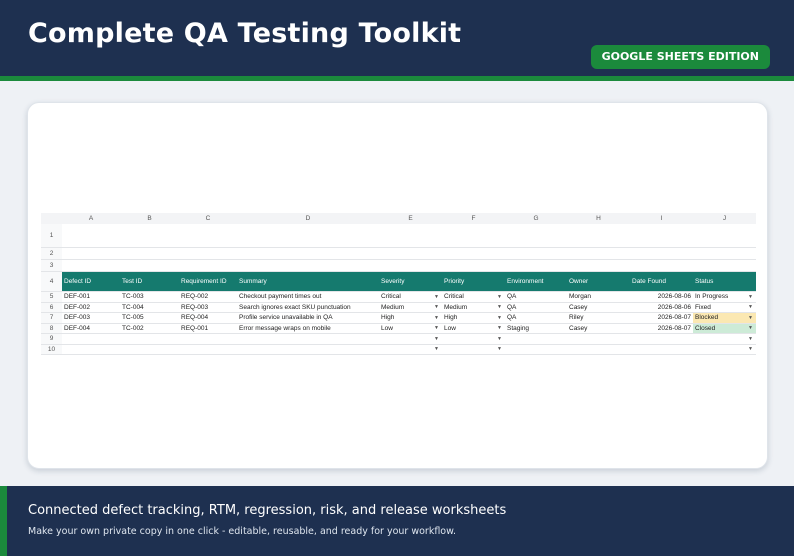  I want to click on status-dropdown: Fixed ▼, so click(724, 308).